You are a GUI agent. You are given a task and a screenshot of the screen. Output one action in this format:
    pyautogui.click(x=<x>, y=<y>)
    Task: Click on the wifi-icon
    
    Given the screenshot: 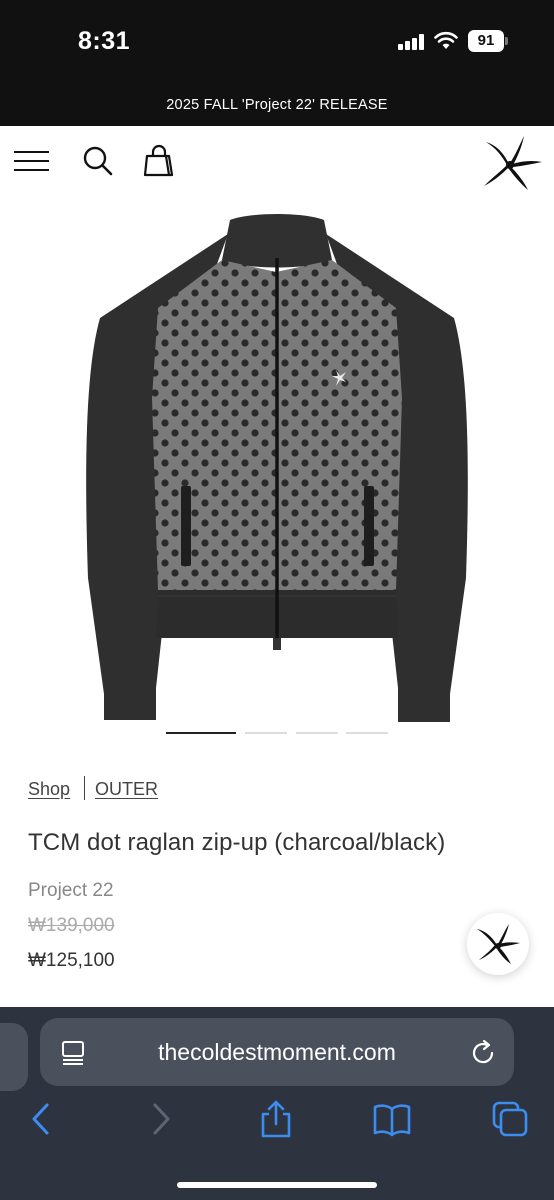 What is the action you would take?
    pyautogui.click(x=446, y=40)
    